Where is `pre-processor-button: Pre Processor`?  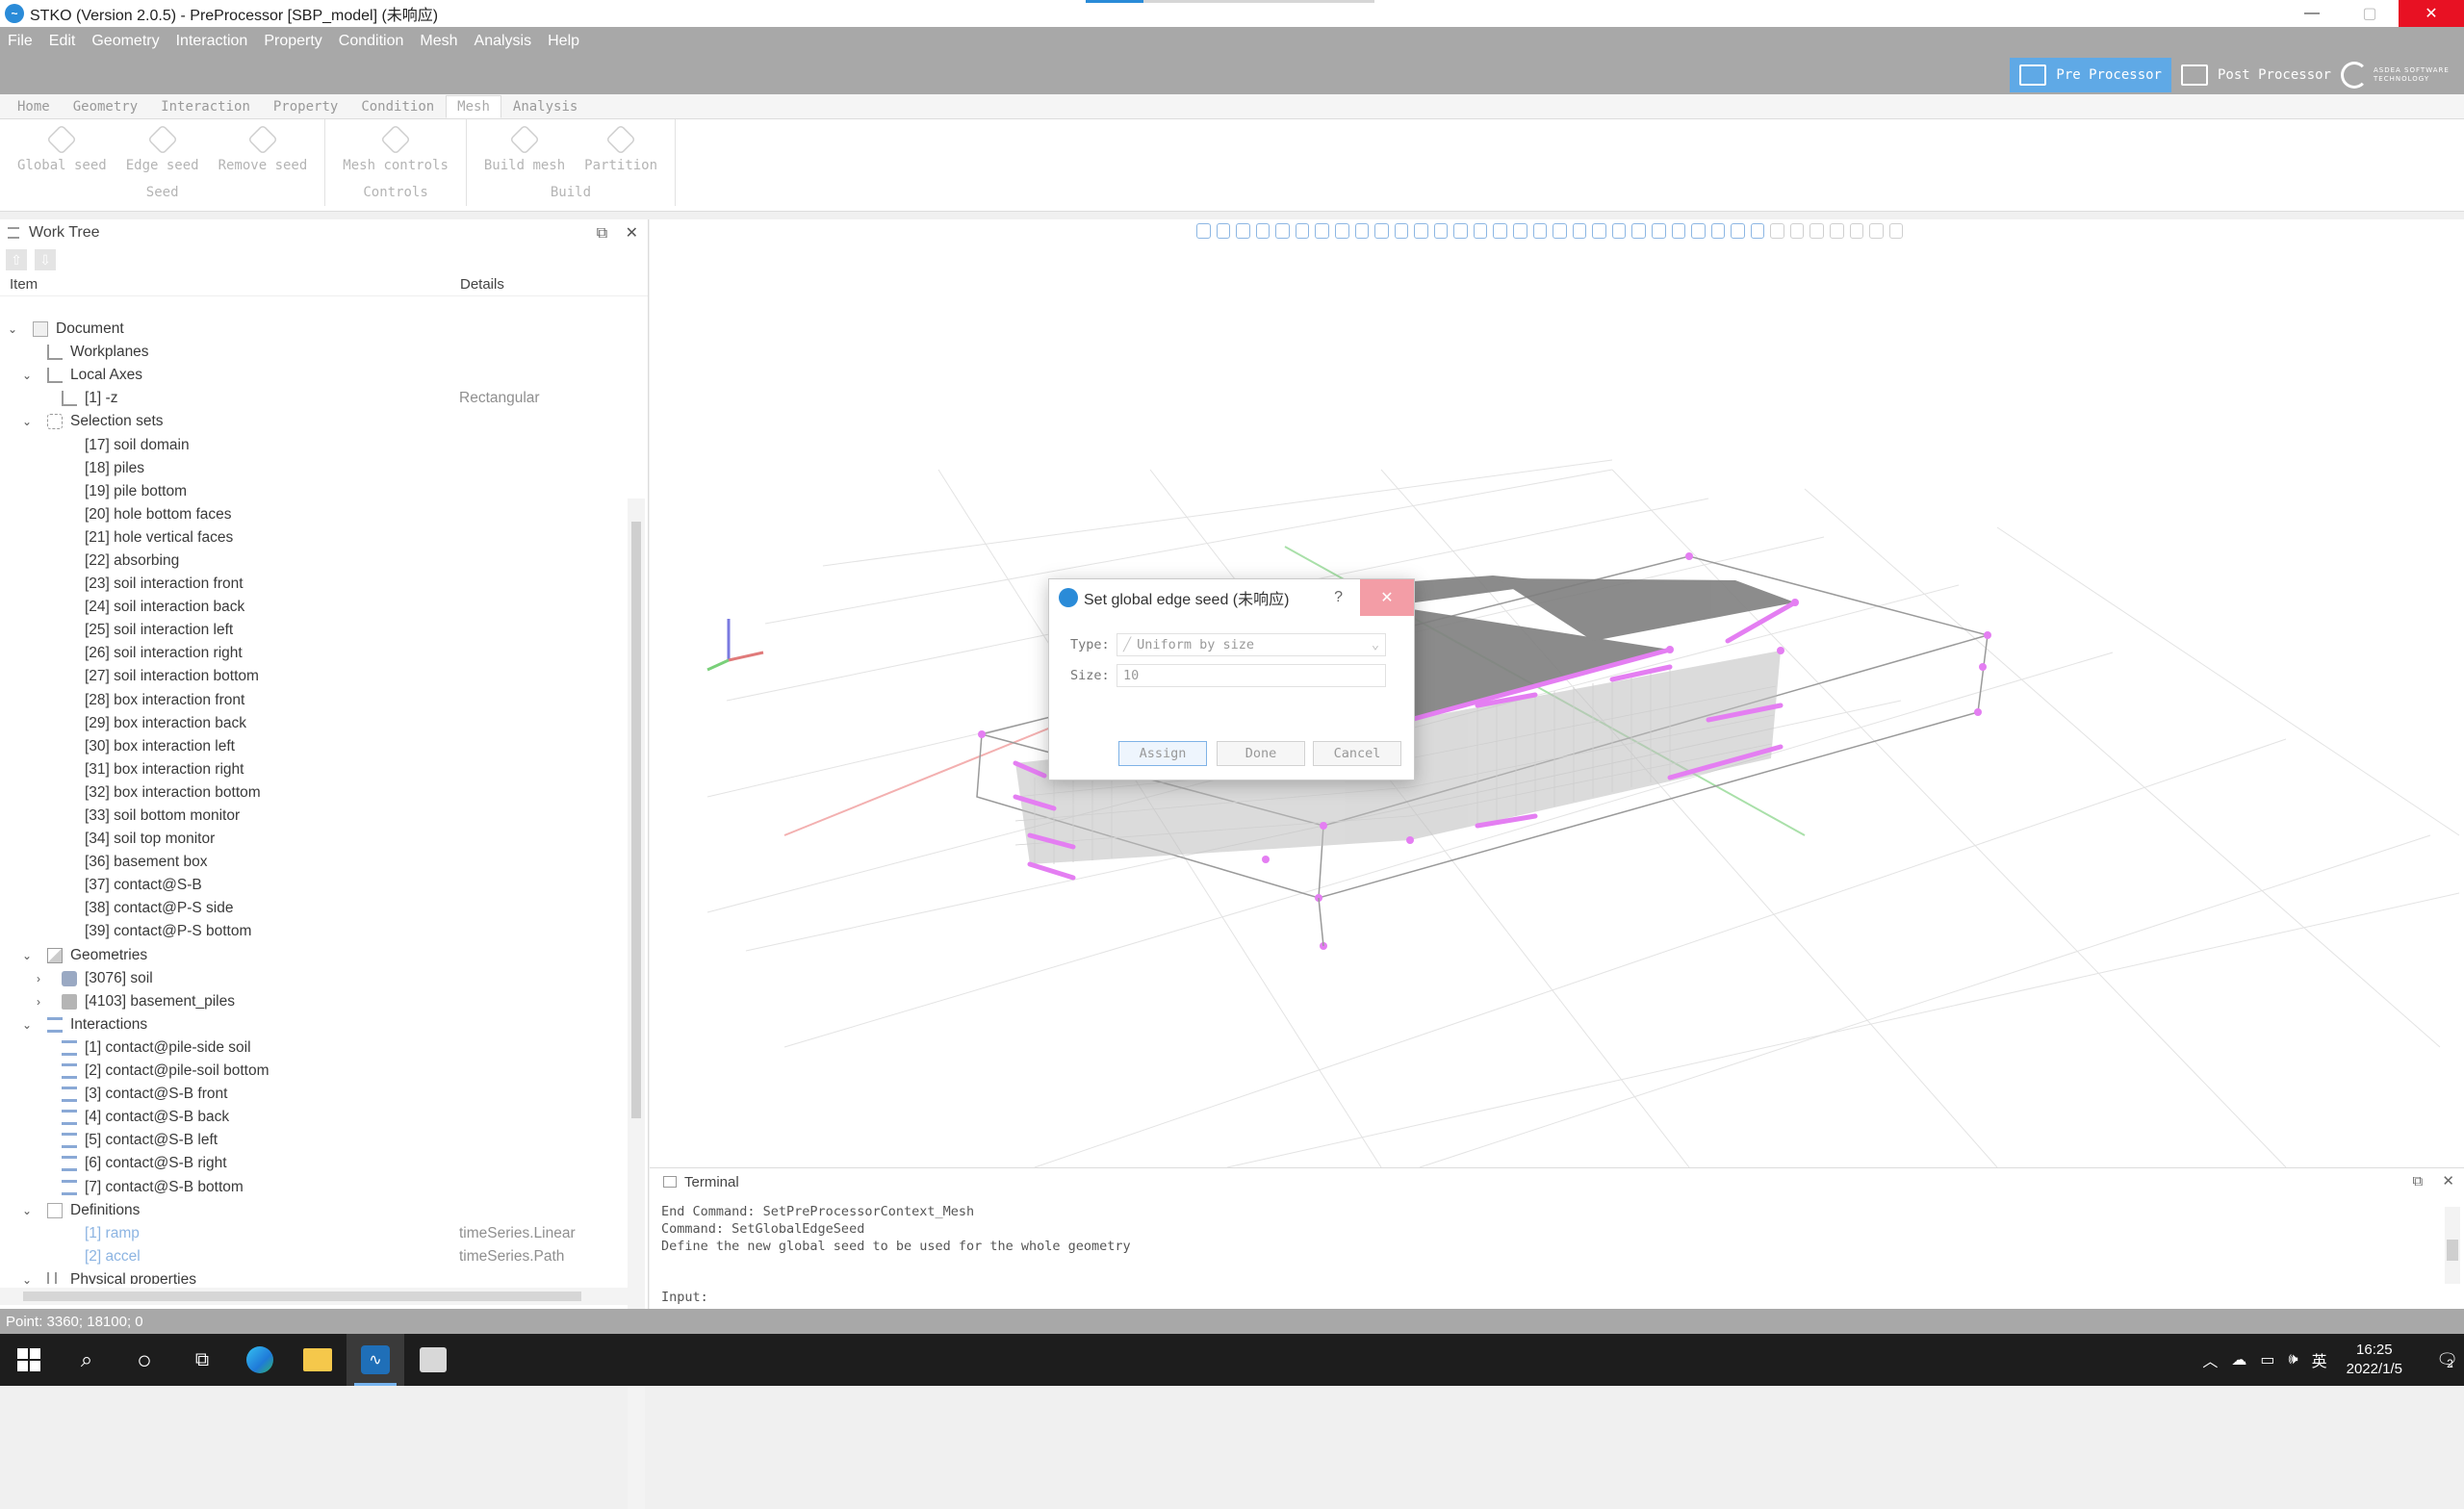 pre-processor-button: Pre Processor is located at coordinates (2090, 75).